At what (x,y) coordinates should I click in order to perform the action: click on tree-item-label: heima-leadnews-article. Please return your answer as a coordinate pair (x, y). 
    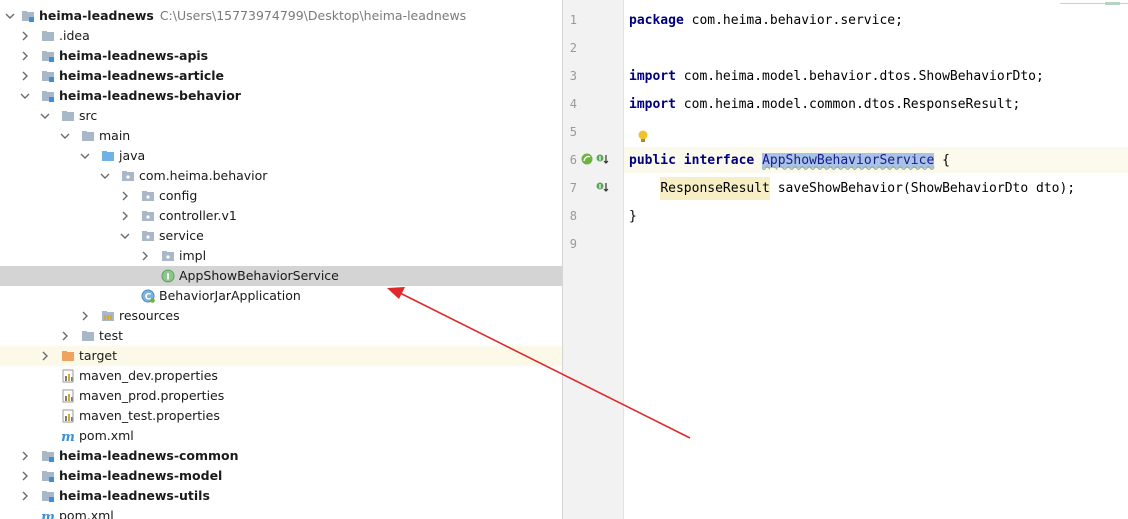
    Looking at the image, I should click on (142, 75).